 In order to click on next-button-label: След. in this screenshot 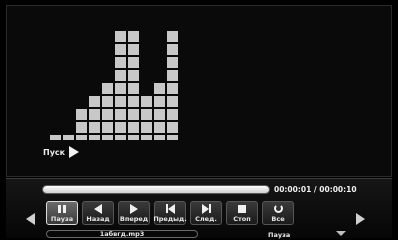, I will do `click(206, 218)`.